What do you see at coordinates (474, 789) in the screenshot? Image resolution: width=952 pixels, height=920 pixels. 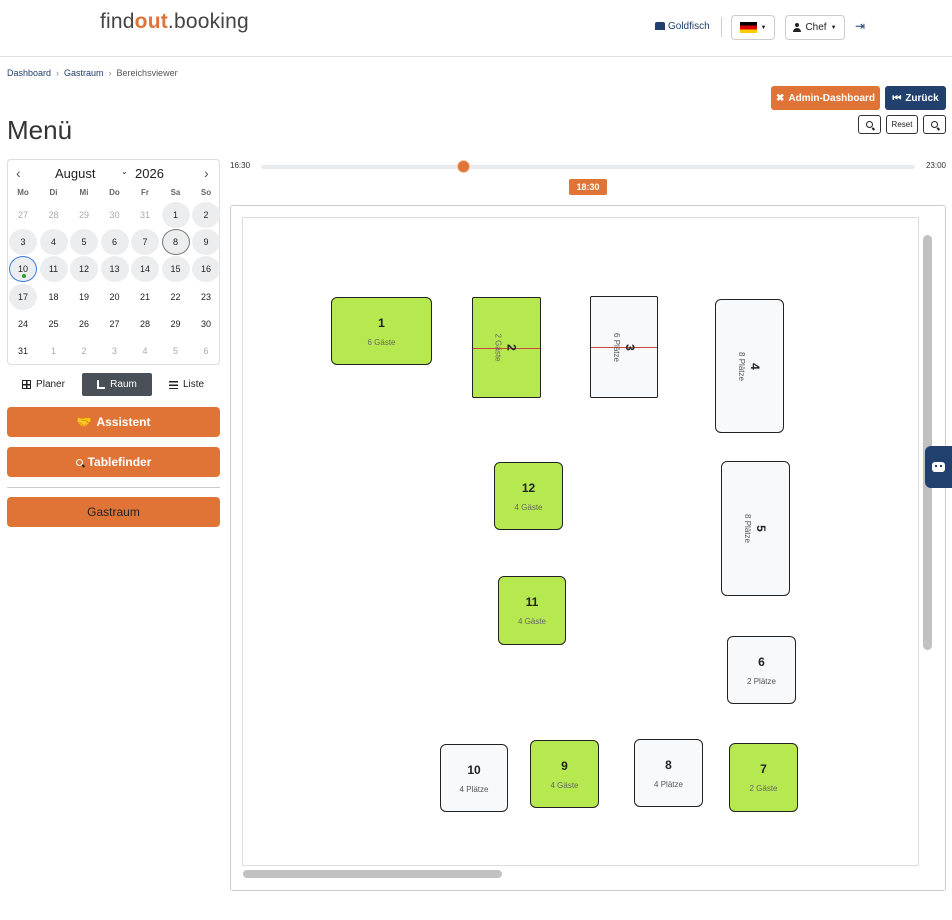 I see `table-guest-count: 4 Plätze` at bounding box center [474, 789].